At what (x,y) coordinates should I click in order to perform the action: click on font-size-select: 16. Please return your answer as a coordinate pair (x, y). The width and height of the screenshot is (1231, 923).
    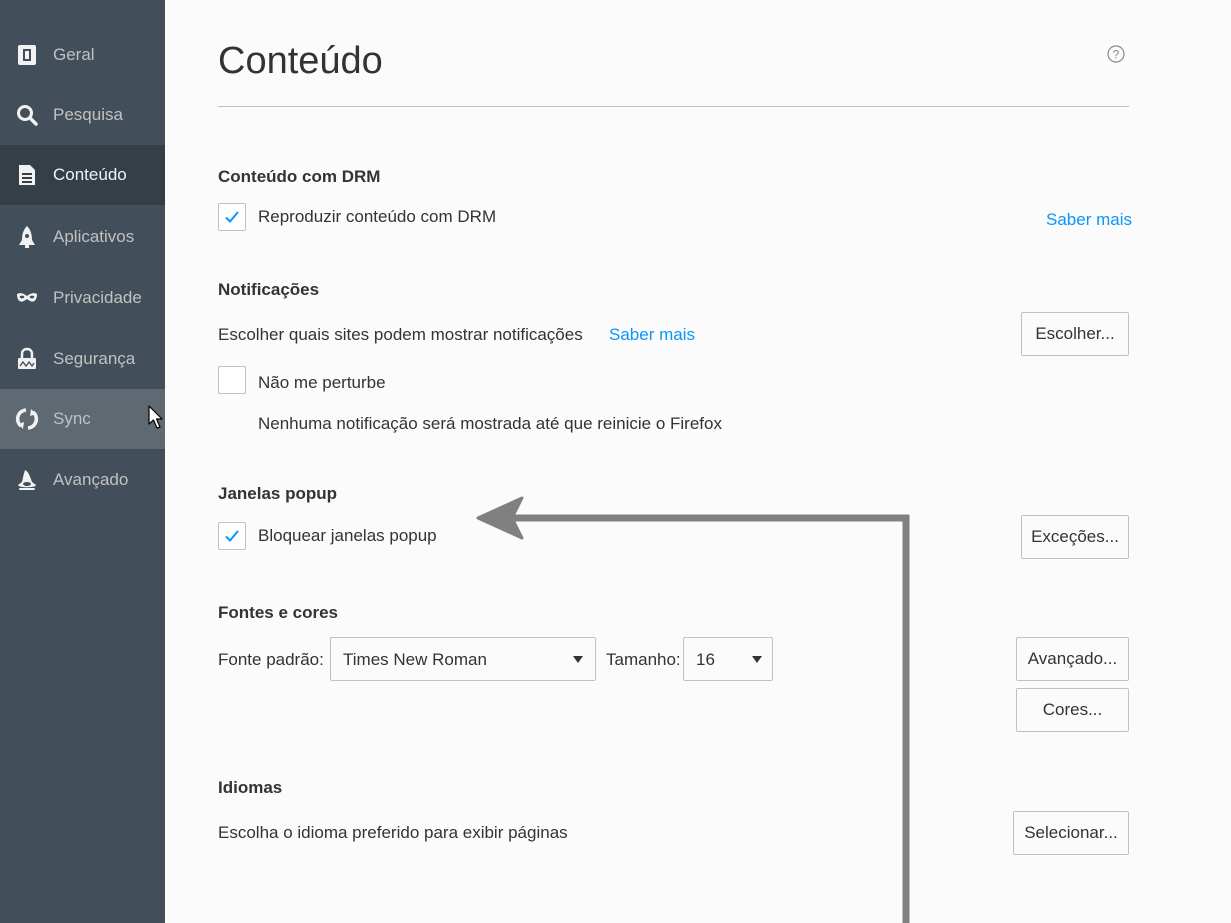
    Looking at the image, I should click on (728, 659).